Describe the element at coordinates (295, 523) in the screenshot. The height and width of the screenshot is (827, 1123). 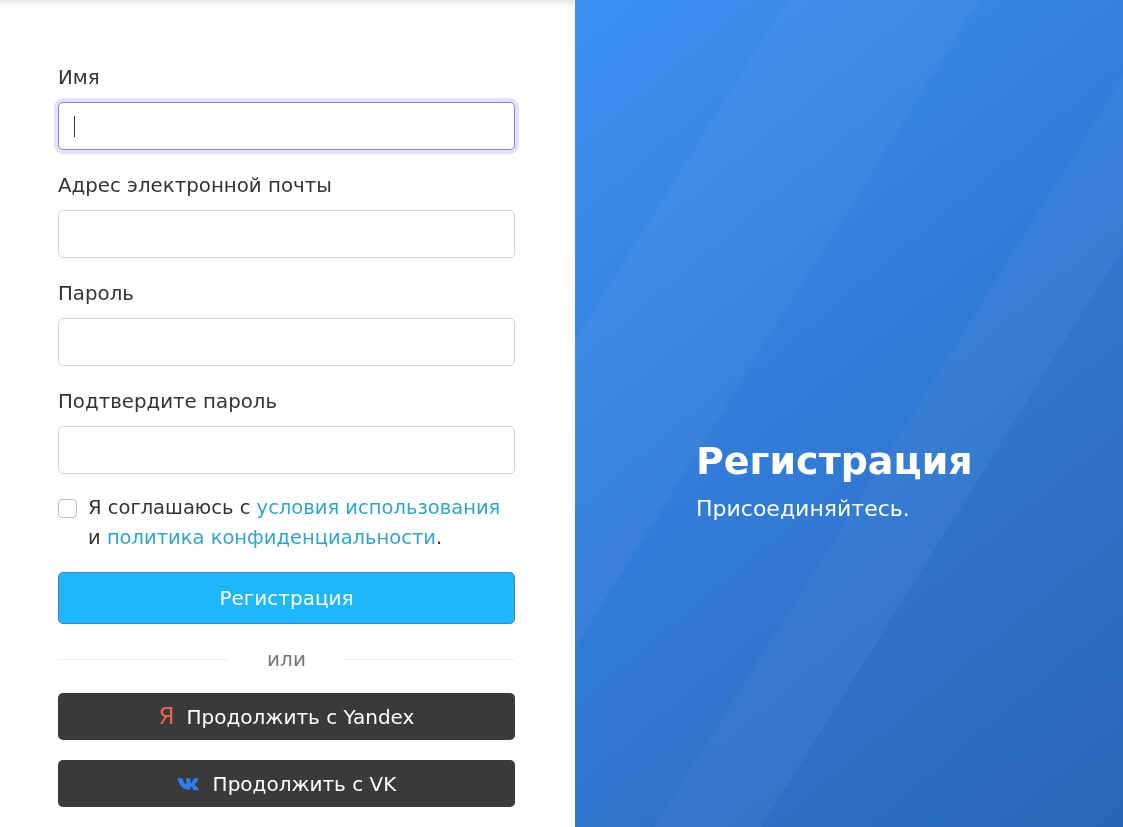
I see `consent-text: Я соглашаюсь с условия использования и политика конфиденциальности.` at that location.